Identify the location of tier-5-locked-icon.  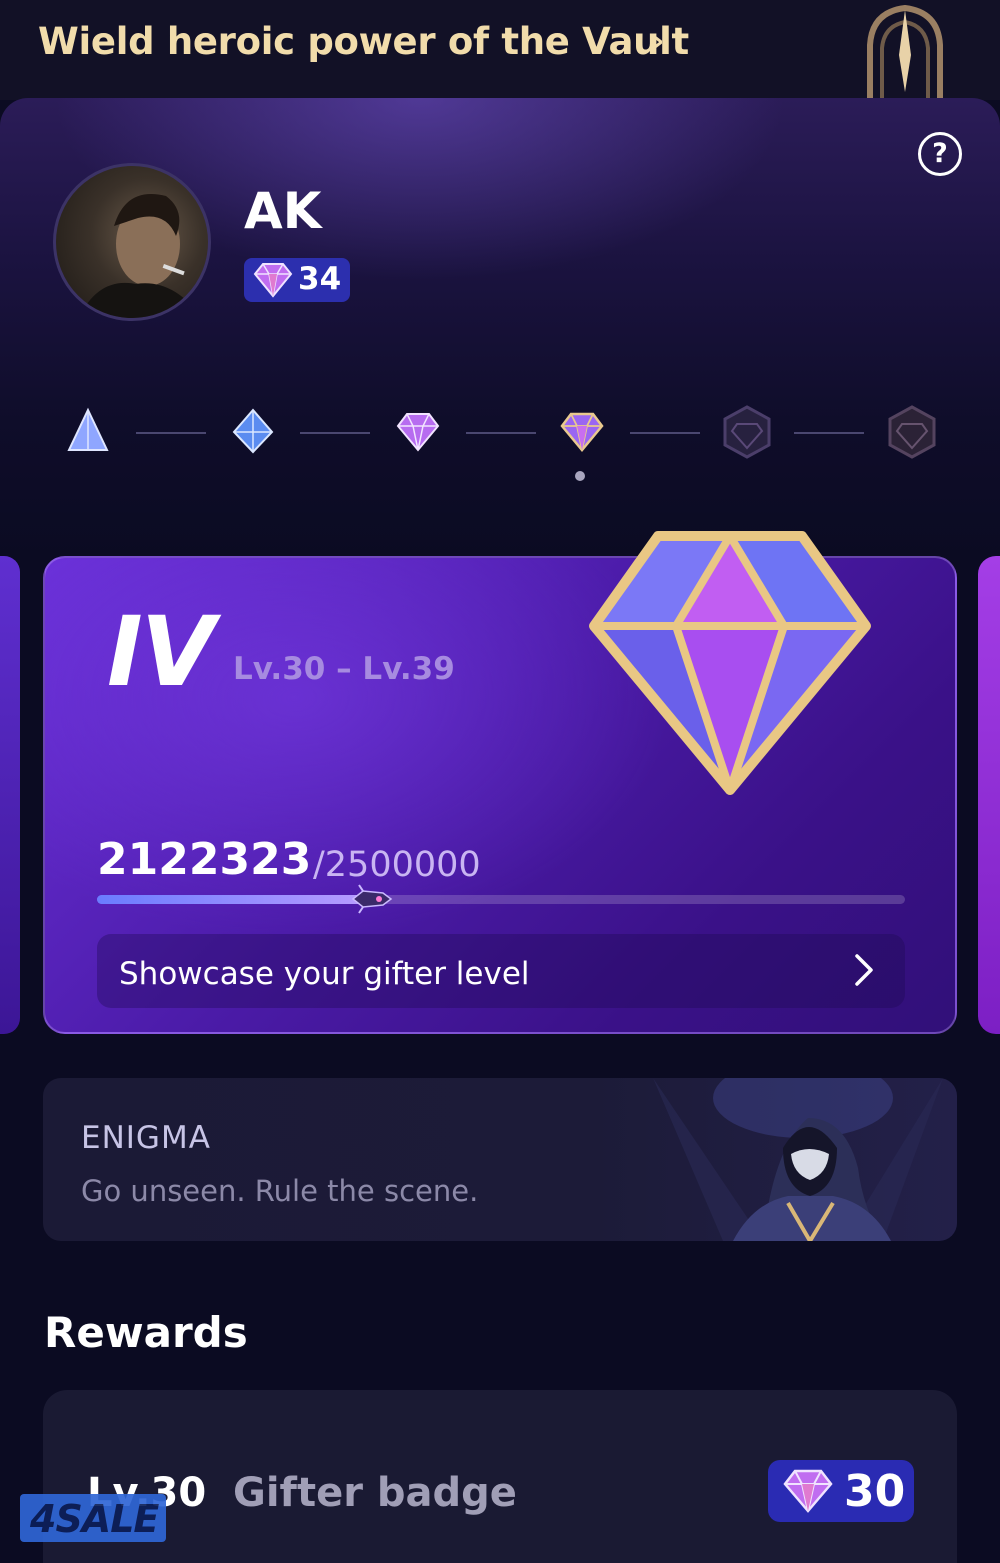
(747, 432).